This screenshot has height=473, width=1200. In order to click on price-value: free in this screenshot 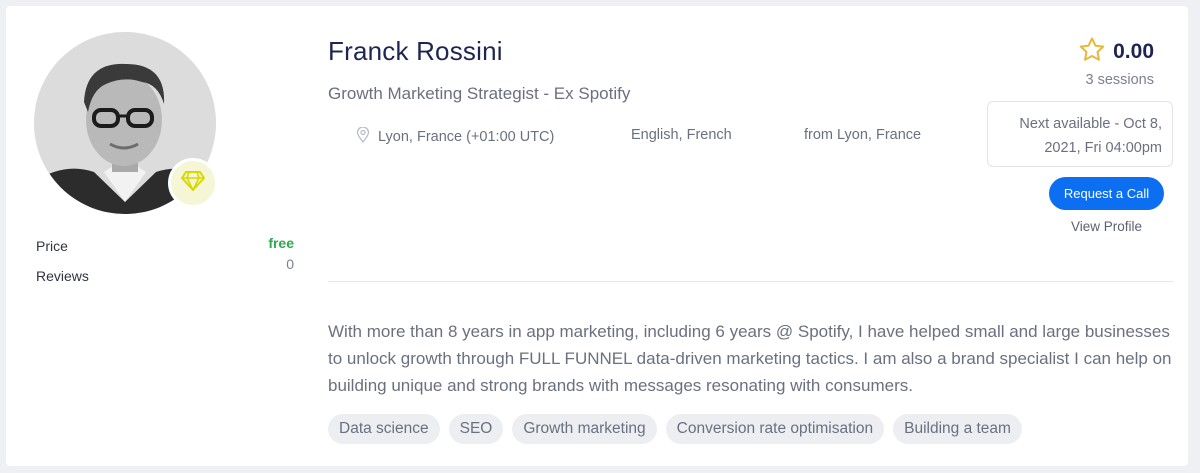, I will do `click(281, 243)`.